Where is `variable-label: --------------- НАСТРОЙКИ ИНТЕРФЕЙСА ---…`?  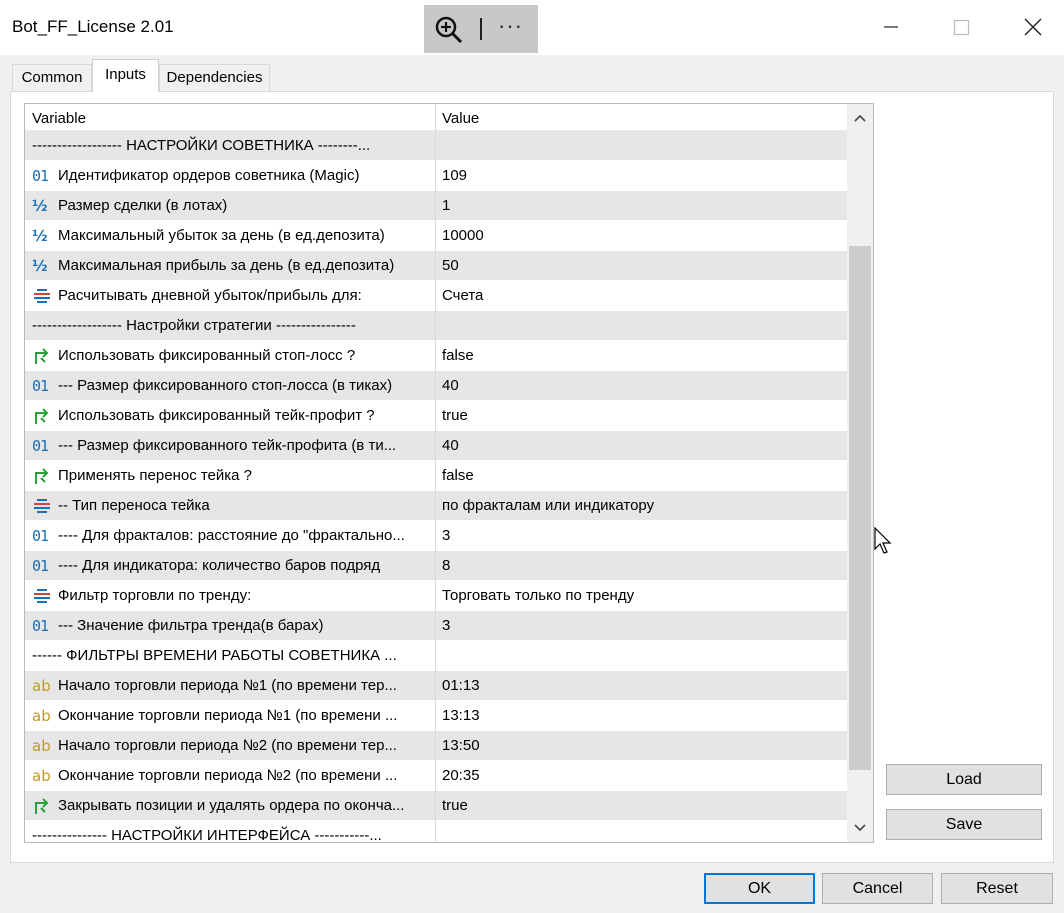
variable-label: --------------- НАСТРОЙКИ ИНТЕРФЕЙСА ---… is located at coordinates (207, 835).